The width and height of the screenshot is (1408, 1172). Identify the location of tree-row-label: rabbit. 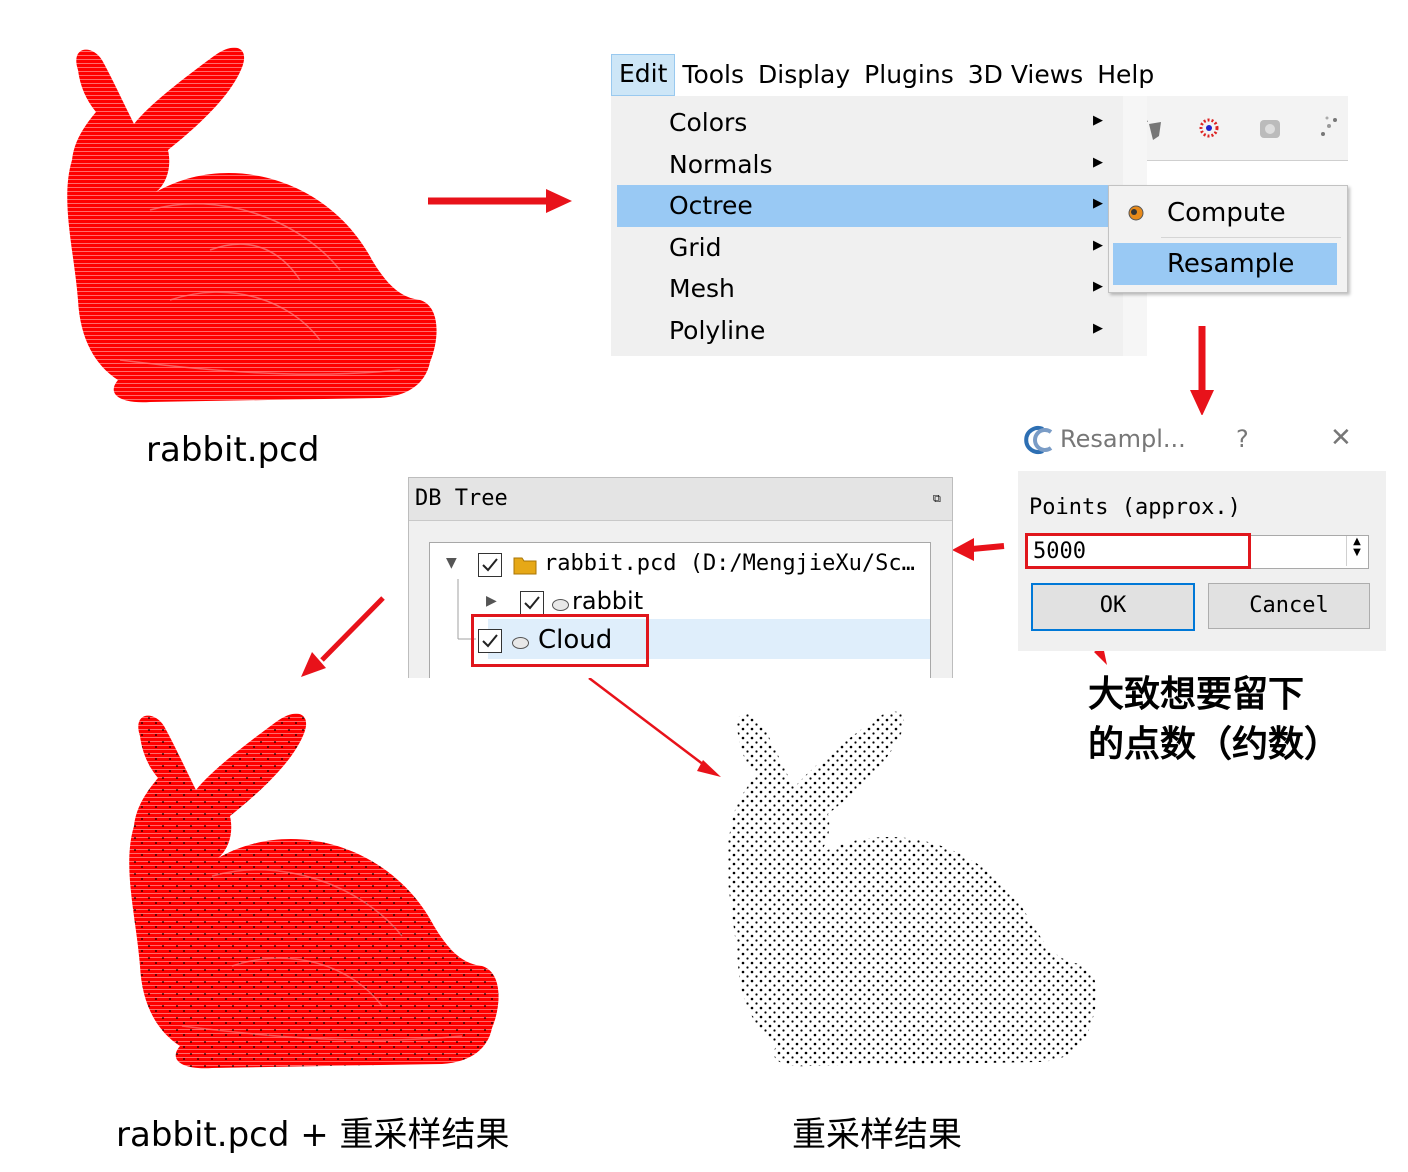
(608, 601).